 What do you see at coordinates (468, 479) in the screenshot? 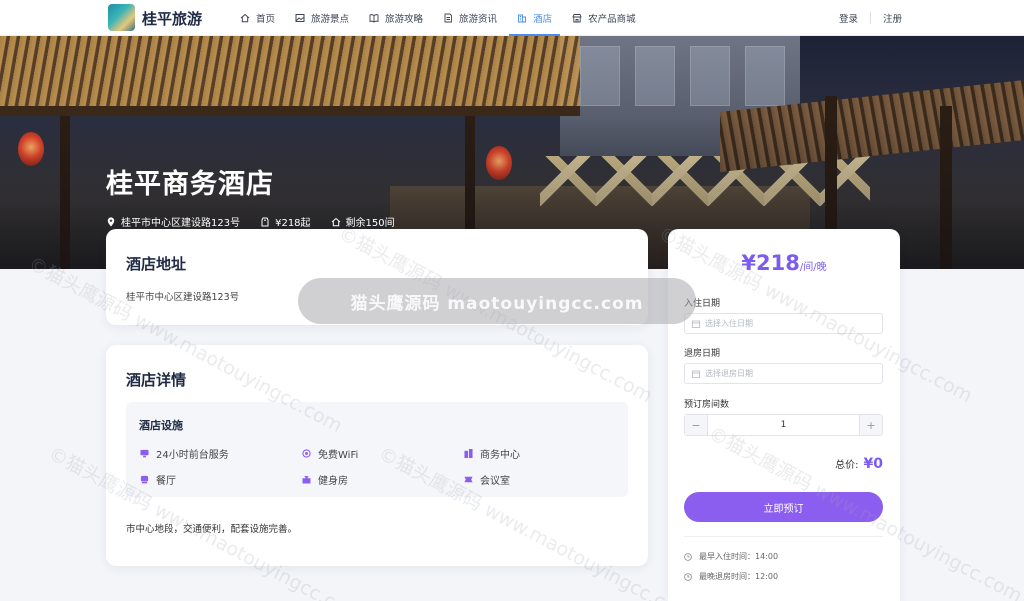
I see `meeting-icon` at bounding box center [468, 479].